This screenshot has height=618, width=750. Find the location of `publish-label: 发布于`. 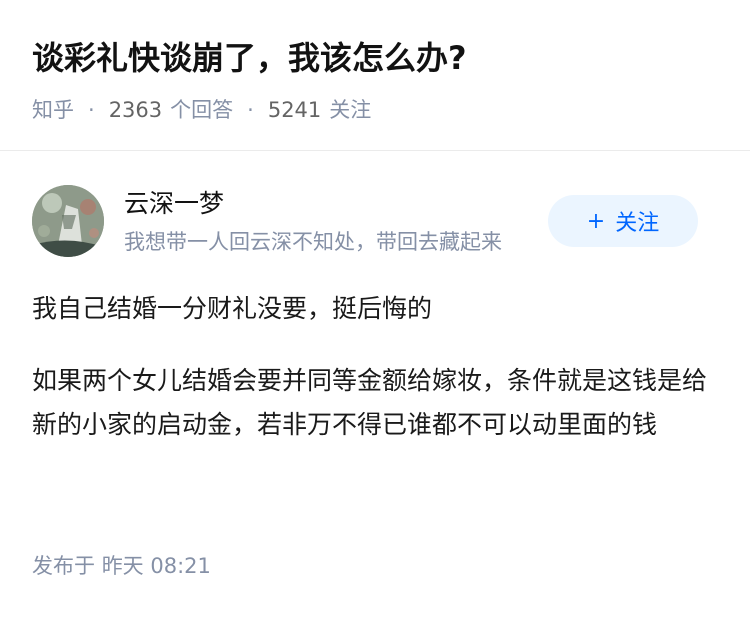

publish-label: 发布于 is located at coordinates (63, 566).